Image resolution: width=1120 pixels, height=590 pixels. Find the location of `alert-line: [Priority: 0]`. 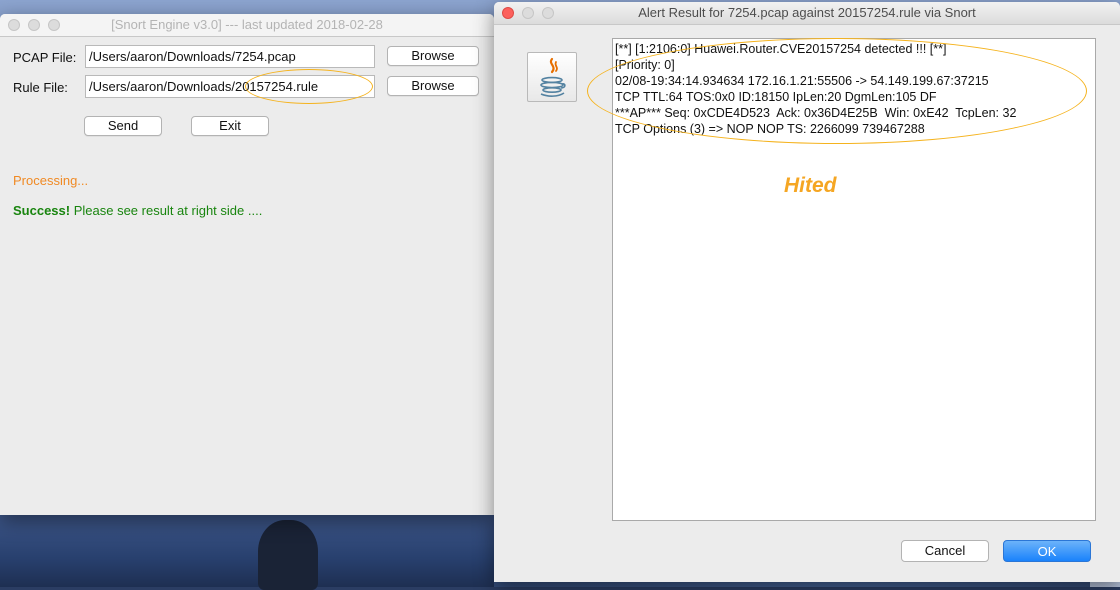

alert-line: [Priority: 0] is located at coordinates (645, 65).